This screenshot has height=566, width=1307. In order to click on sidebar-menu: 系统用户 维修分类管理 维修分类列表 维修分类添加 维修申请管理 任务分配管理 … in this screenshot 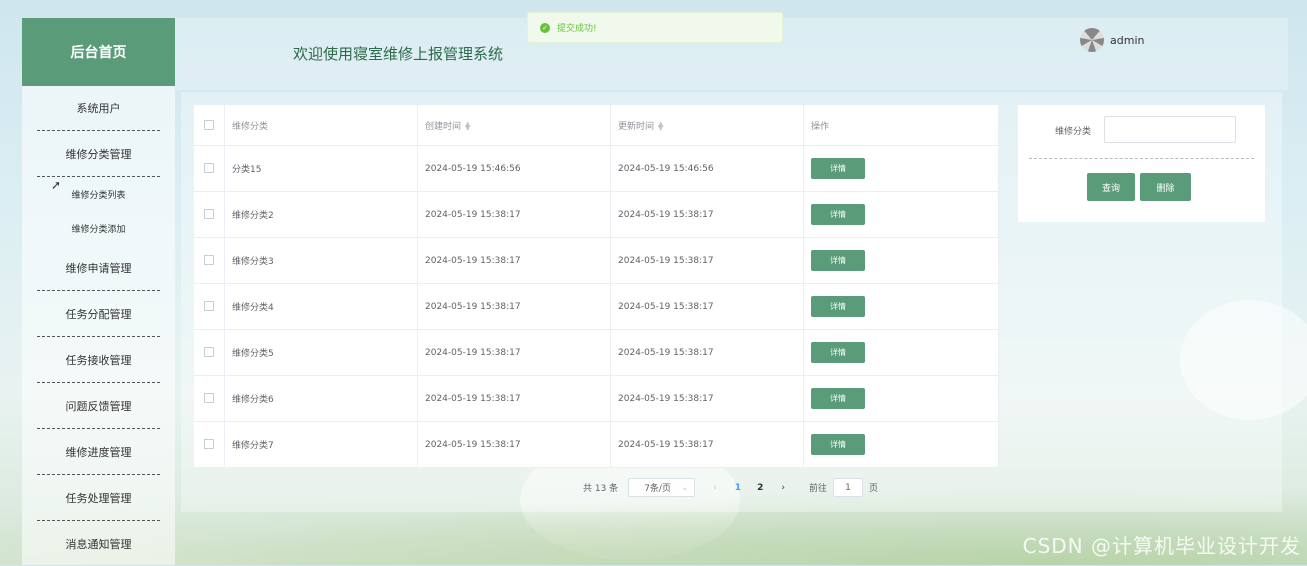, I will do `click(98, 326)`.